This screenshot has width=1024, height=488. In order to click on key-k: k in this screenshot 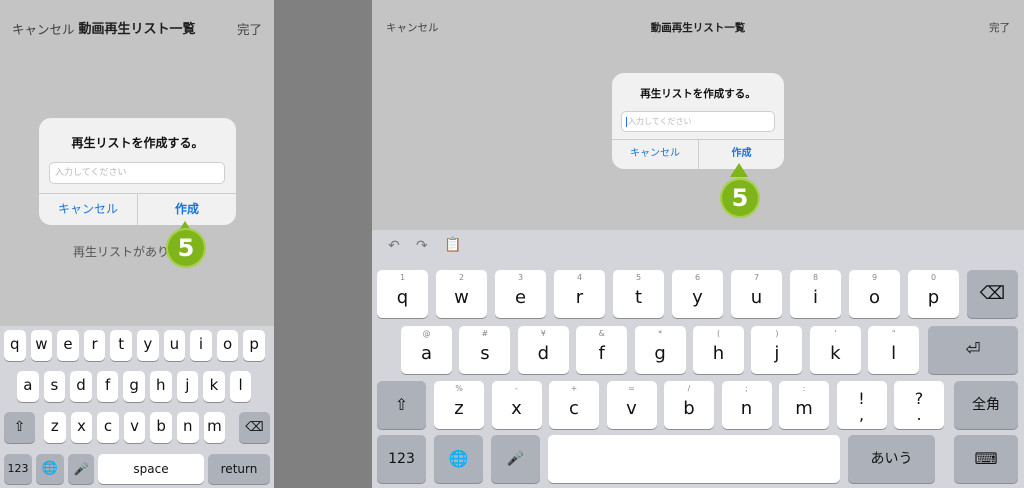, I will do `click(214, 386)`.